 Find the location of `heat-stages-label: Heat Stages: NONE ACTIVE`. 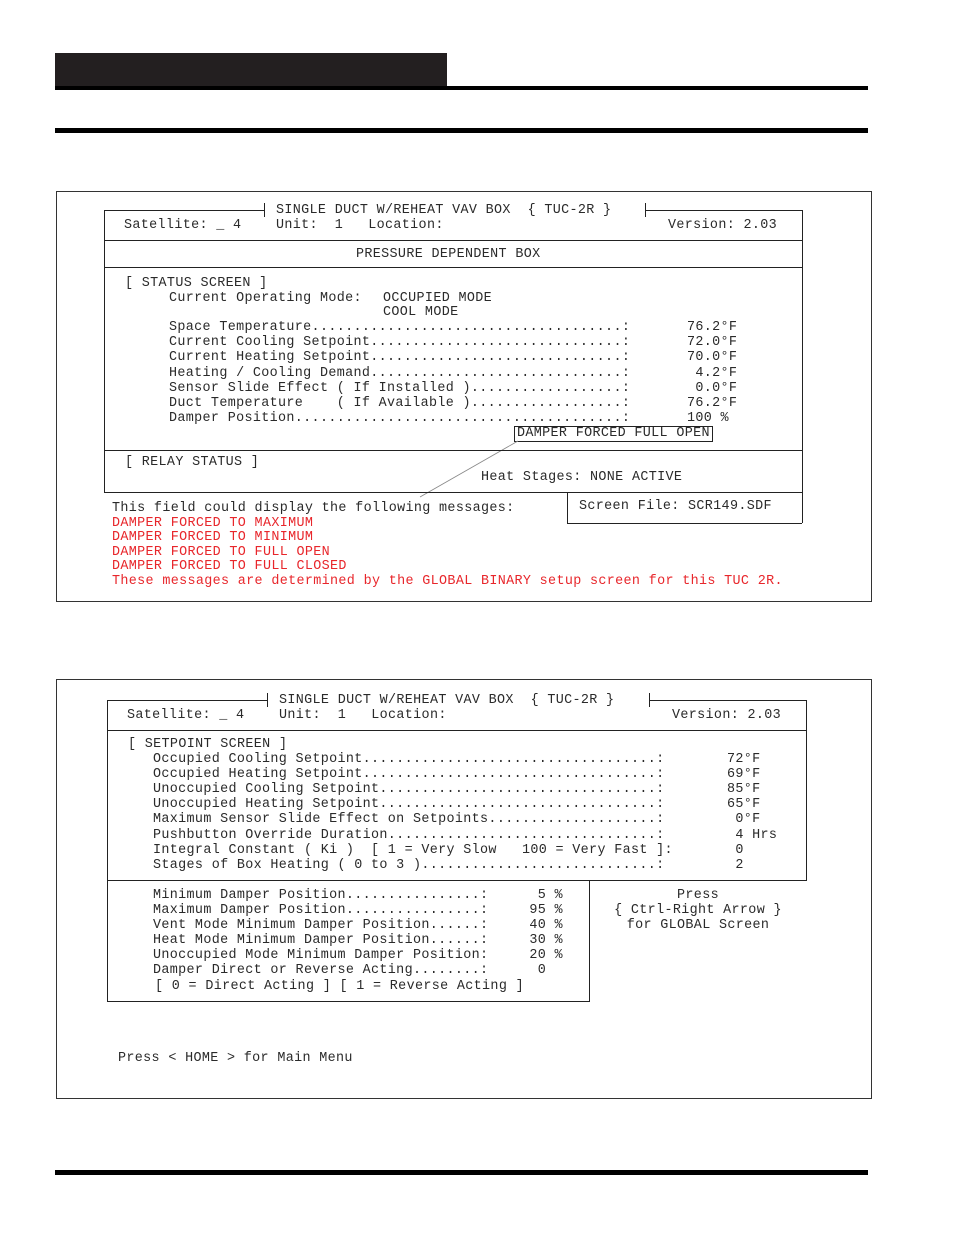

heat-stages-label: Heat Stages: NONE ACTIVE is located at coordinates (582, 477).